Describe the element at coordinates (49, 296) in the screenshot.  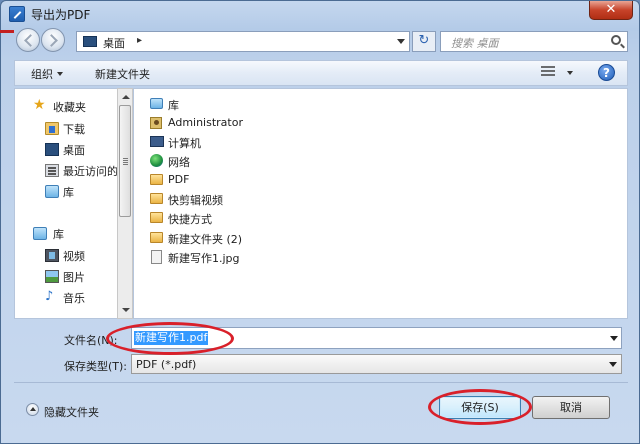
I see `music-icon: ♪` at that location.